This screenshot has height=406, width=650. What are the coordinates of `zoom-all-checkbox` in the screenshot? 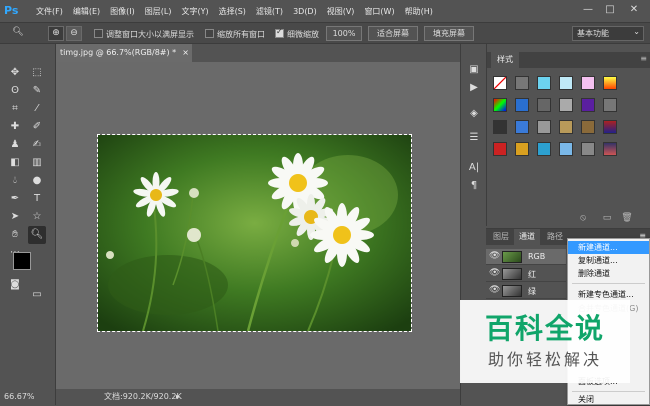 It's located at (209, 33).